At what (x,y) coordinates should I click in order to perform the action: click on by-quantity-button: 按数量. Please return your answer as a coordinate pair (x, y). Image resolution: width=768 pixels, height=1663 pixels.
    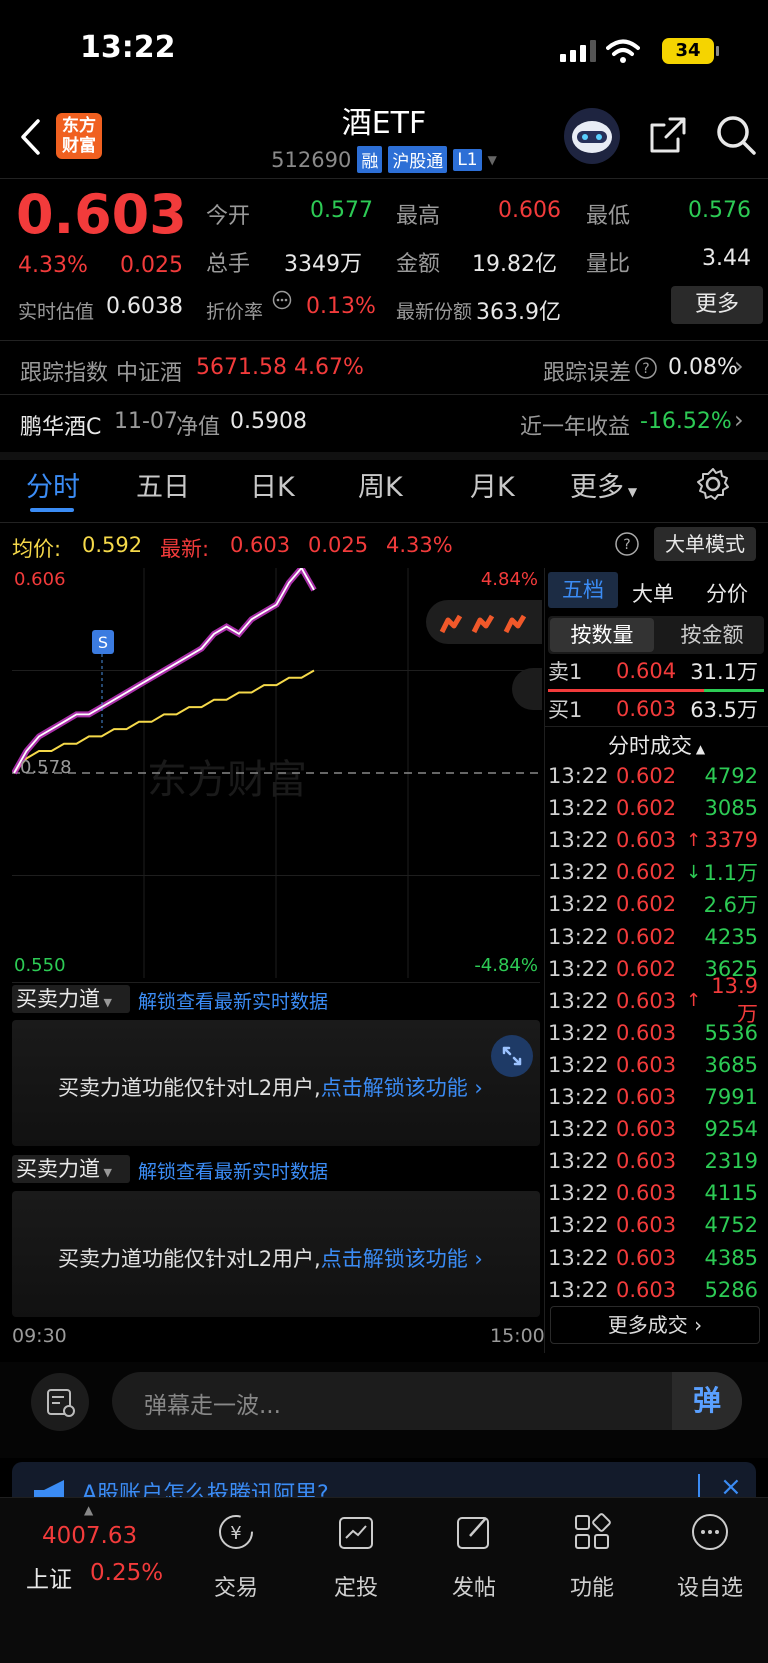
    Looking at the image, I should click on (602, 635).